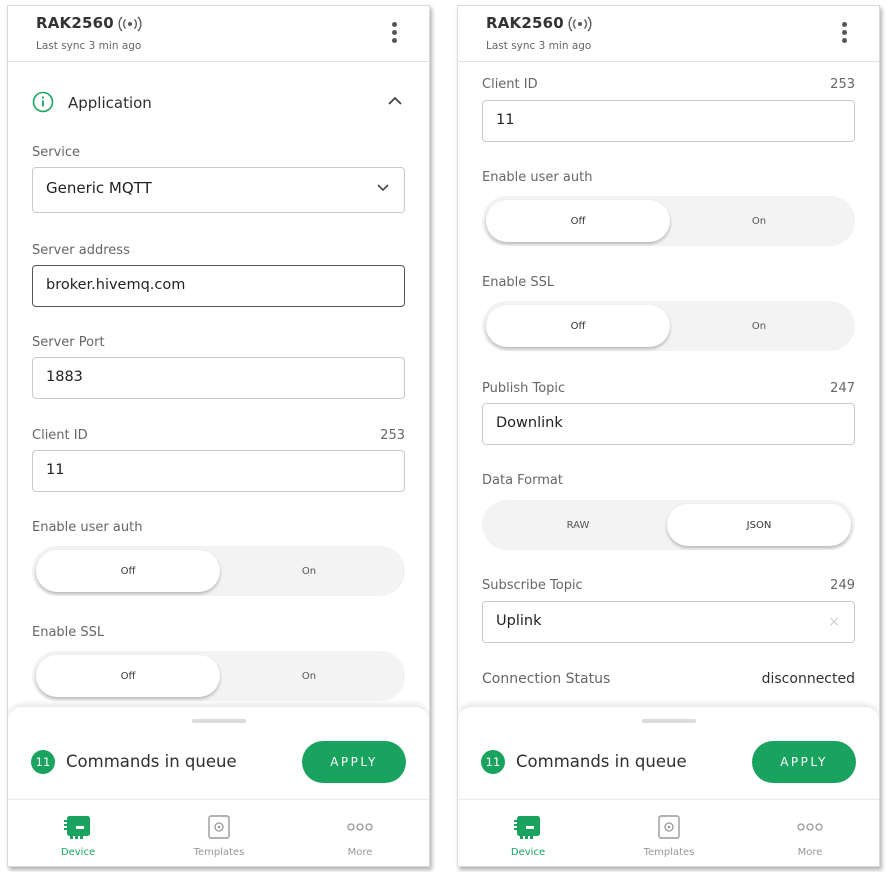 This screenshot has width=886, height=872. I want to click on subscribe-topic-char-count: 249, so click(842, 585).